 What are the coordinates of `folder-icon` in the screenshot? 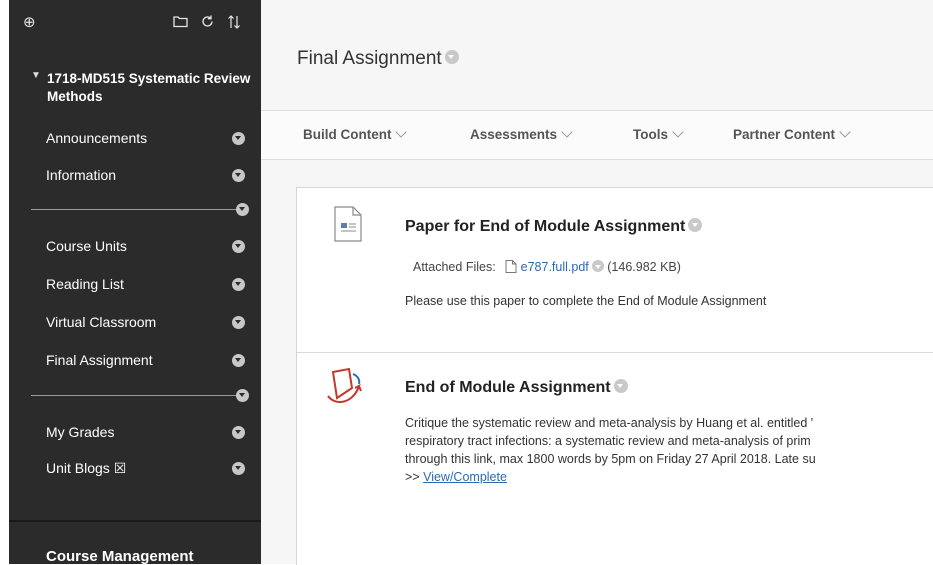 It's located at (180, 23).